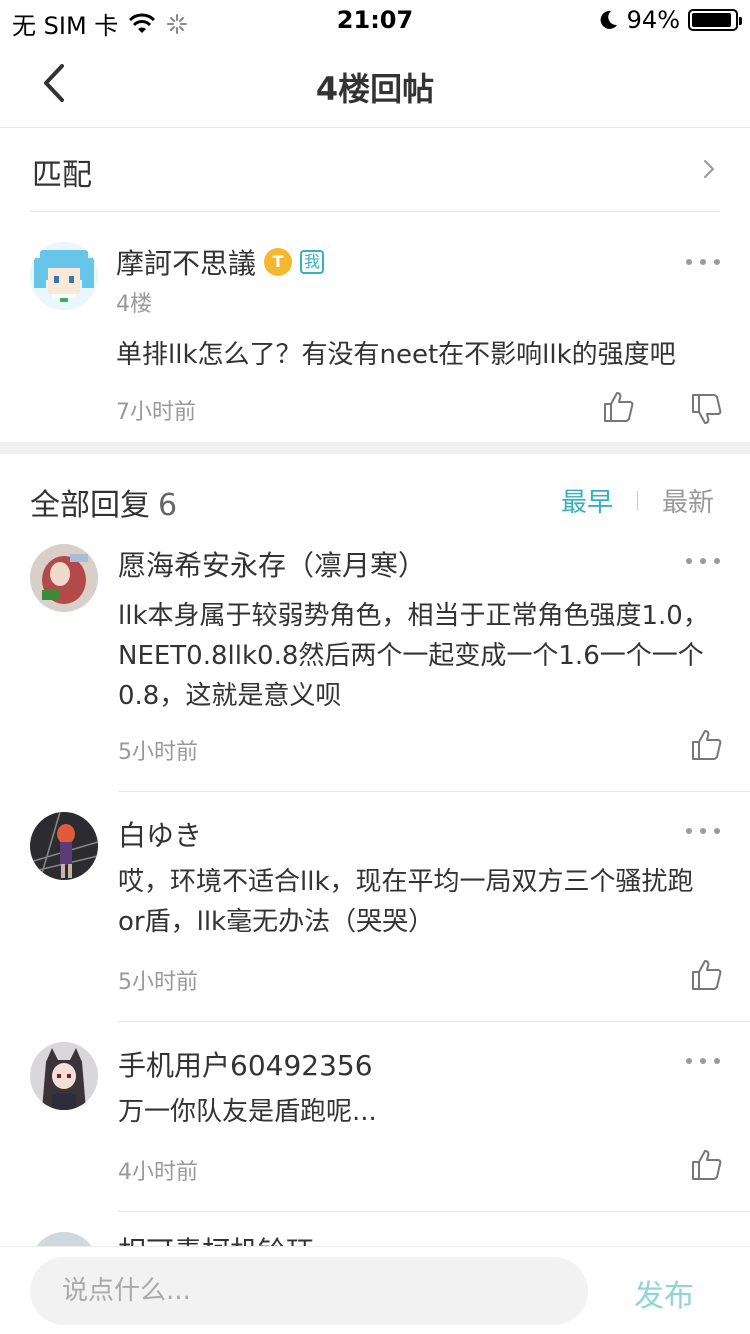  I want to click on level-badge: T, so click(278, 262).